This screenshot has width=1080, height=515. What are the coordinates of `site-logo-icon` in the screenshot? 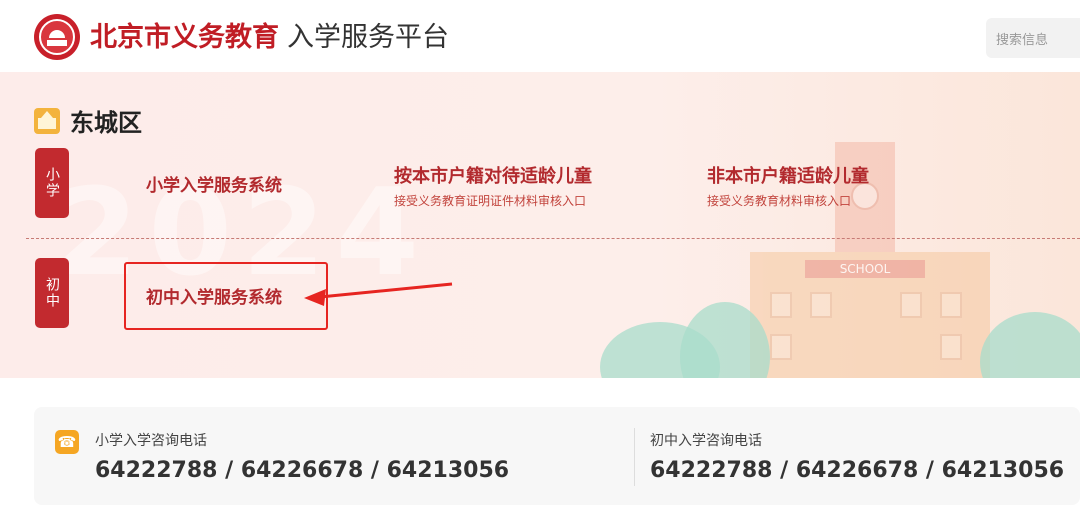 It's located at (57, 37).